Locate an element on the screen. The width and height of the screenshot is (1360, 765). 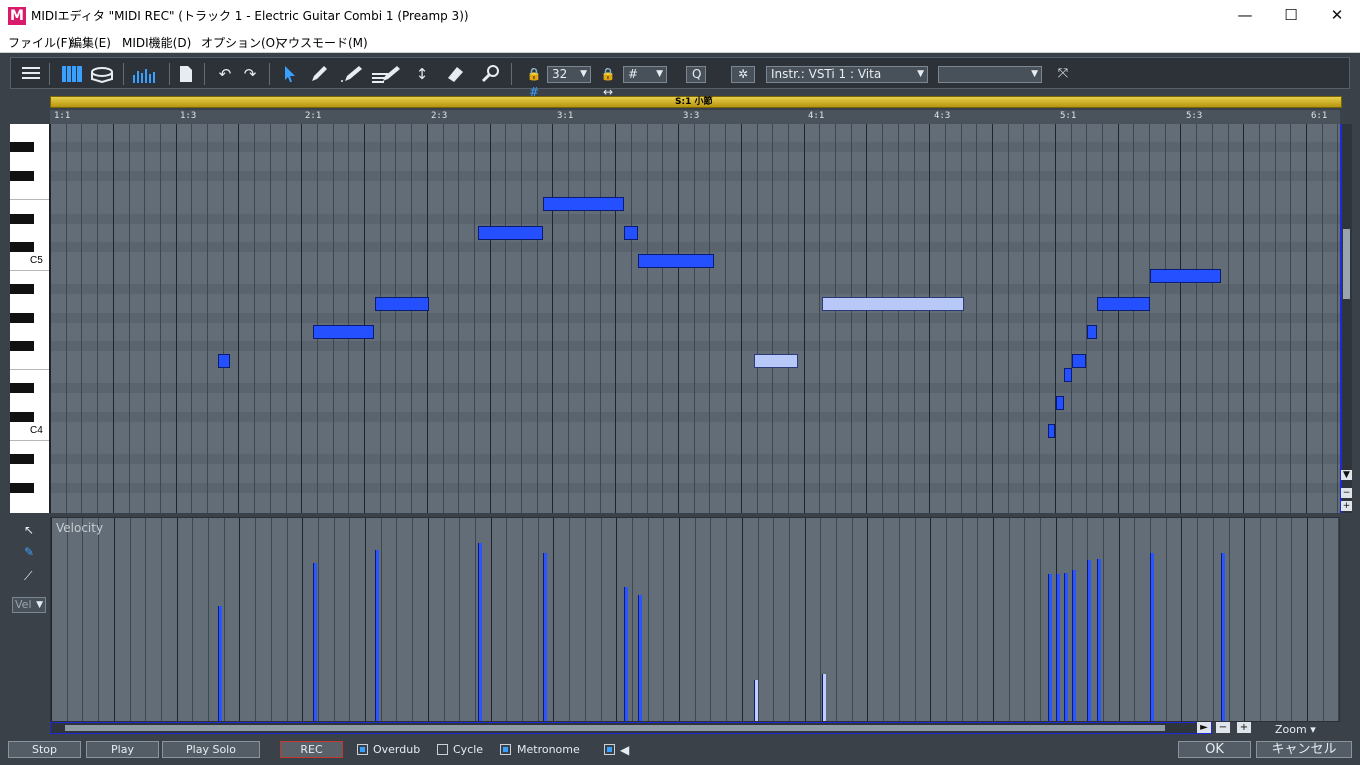
menu-options: オプション(O) is located at coordinates (240, 42).